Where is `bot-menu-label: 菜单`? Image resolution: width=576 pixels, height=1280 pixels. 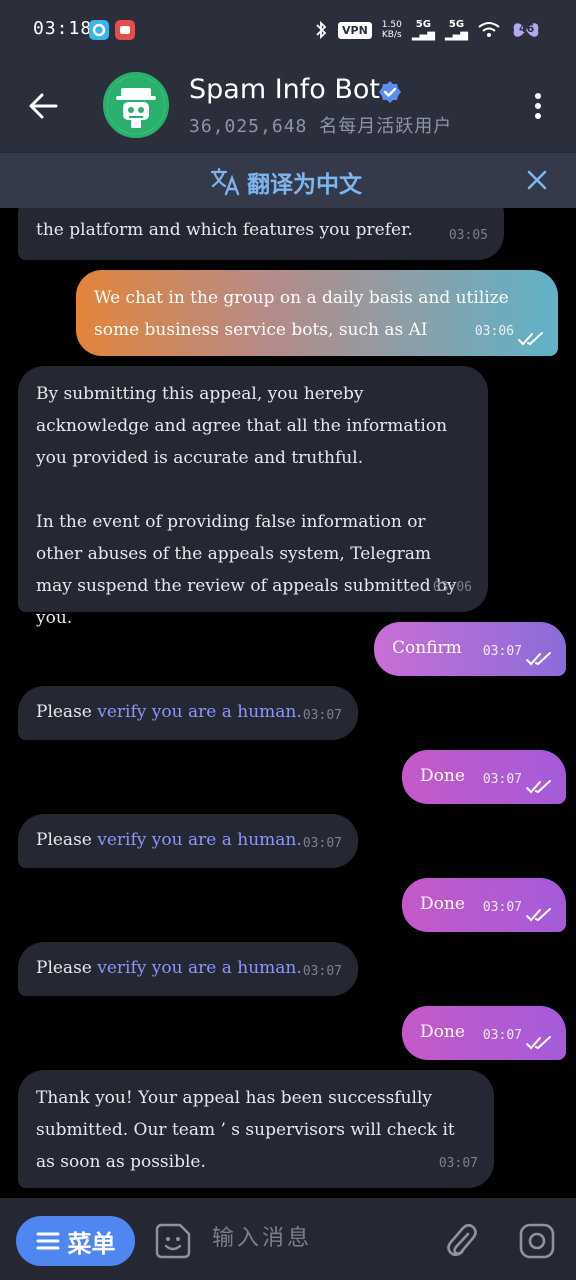
bot-menu-label: 菜单 is located at coordinates (91, 1243).